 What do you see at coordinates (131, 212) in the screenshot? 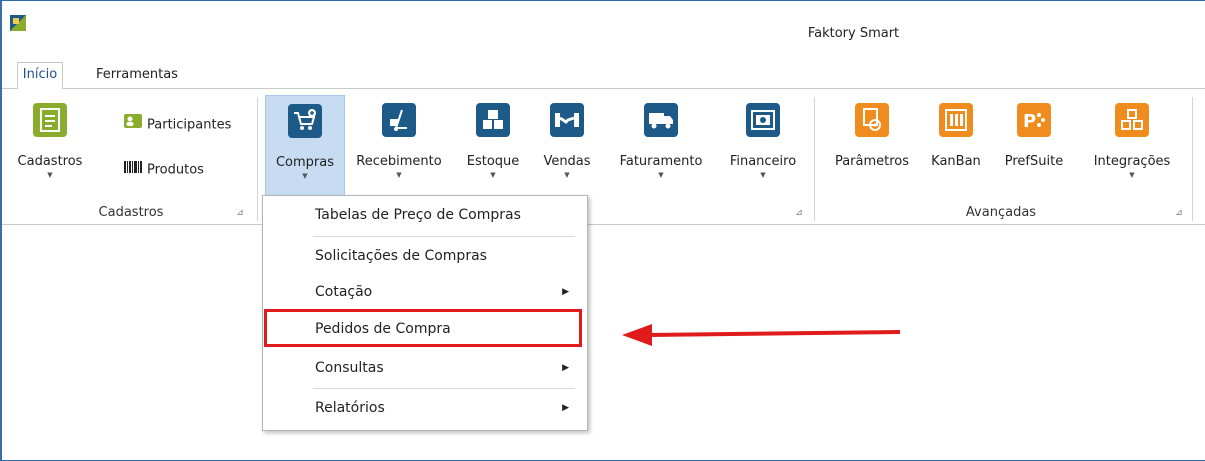
I see `group-label-cadastros: Cadastros` at bounding box center [131, 212].